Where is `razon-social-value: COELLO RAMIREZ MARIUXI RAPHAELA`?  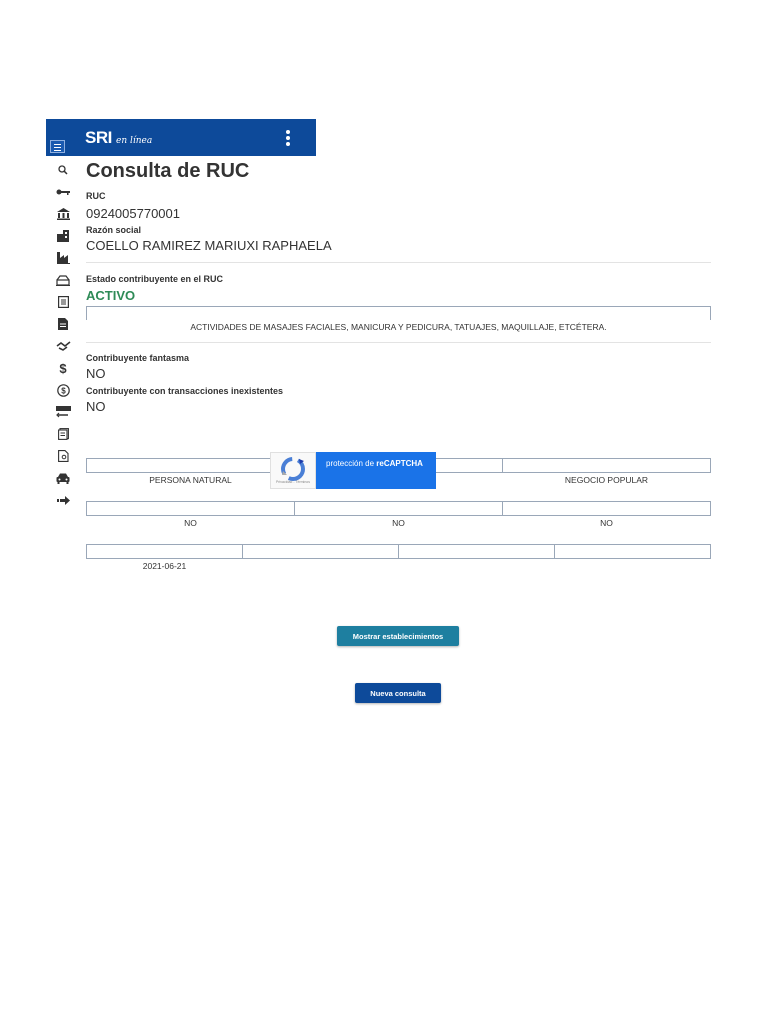
razon-social-value: COELLO RAMIREZ MARIUXI RAPHAELA is located at coordinates (209, 245).